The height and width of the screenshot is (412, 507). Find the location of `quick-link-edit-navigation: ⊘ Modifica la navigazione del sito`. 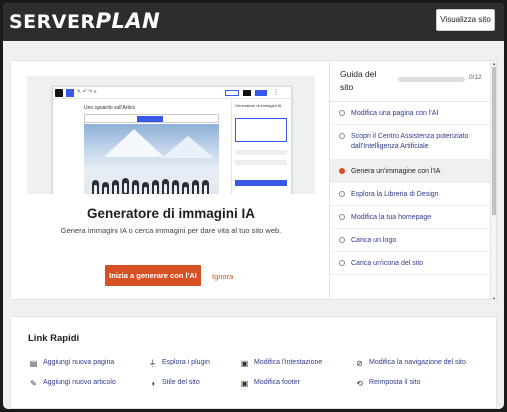

quick-link-edit-navigation: ⊘ Modifica la navigazione del sito is located at coordinates (410, 363).